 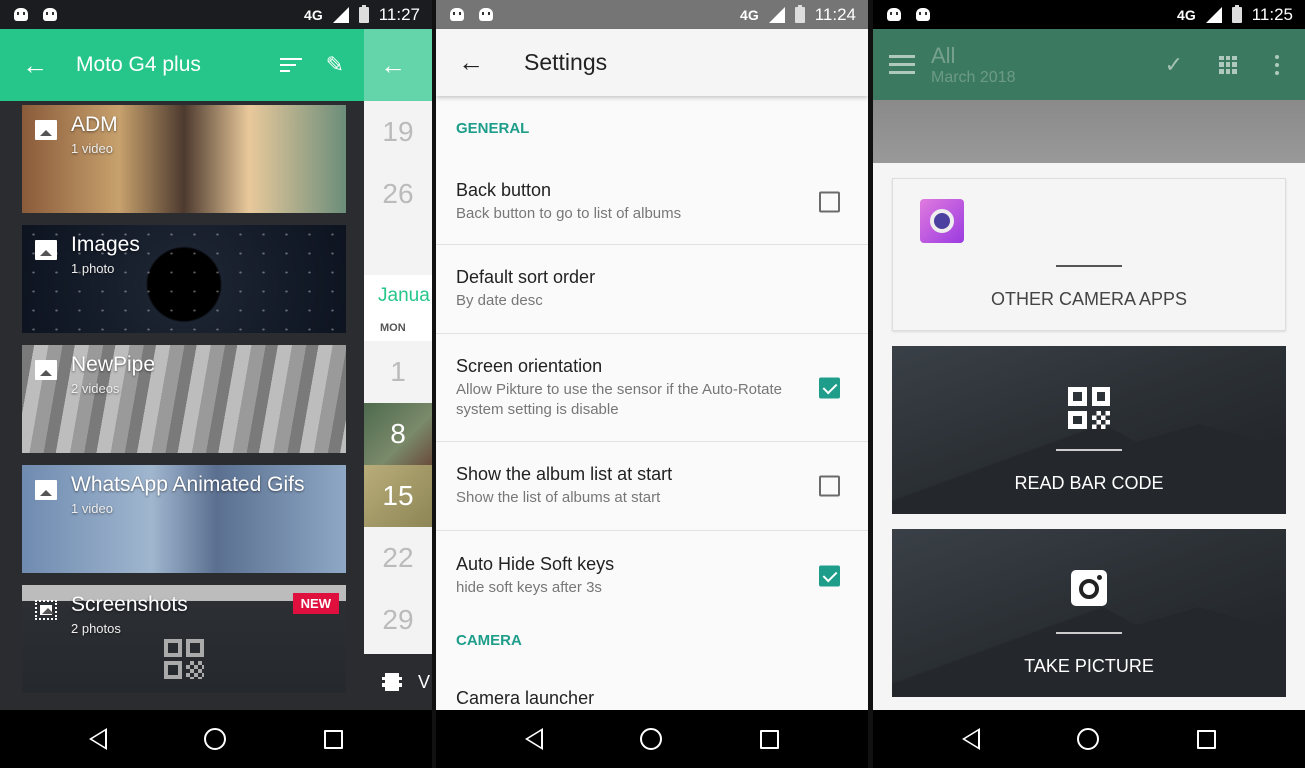 What do you see at coordinates (499, 300) in the screenshot?
I see `pref-summary: By date desc` at bounding box center [499, 300].